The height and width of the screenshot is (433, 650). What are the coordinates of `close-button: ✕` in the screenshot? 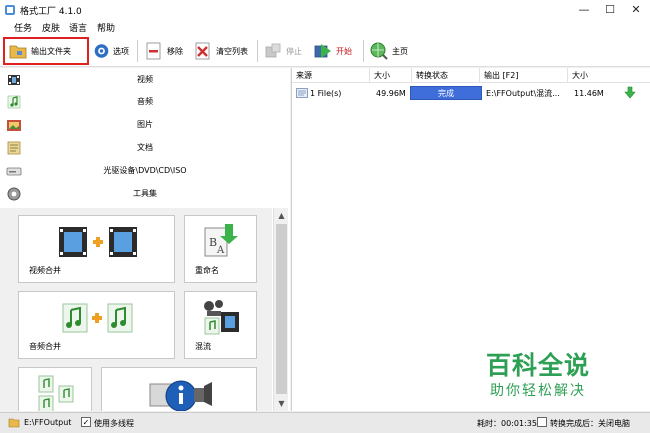 It's located at (636, 10).